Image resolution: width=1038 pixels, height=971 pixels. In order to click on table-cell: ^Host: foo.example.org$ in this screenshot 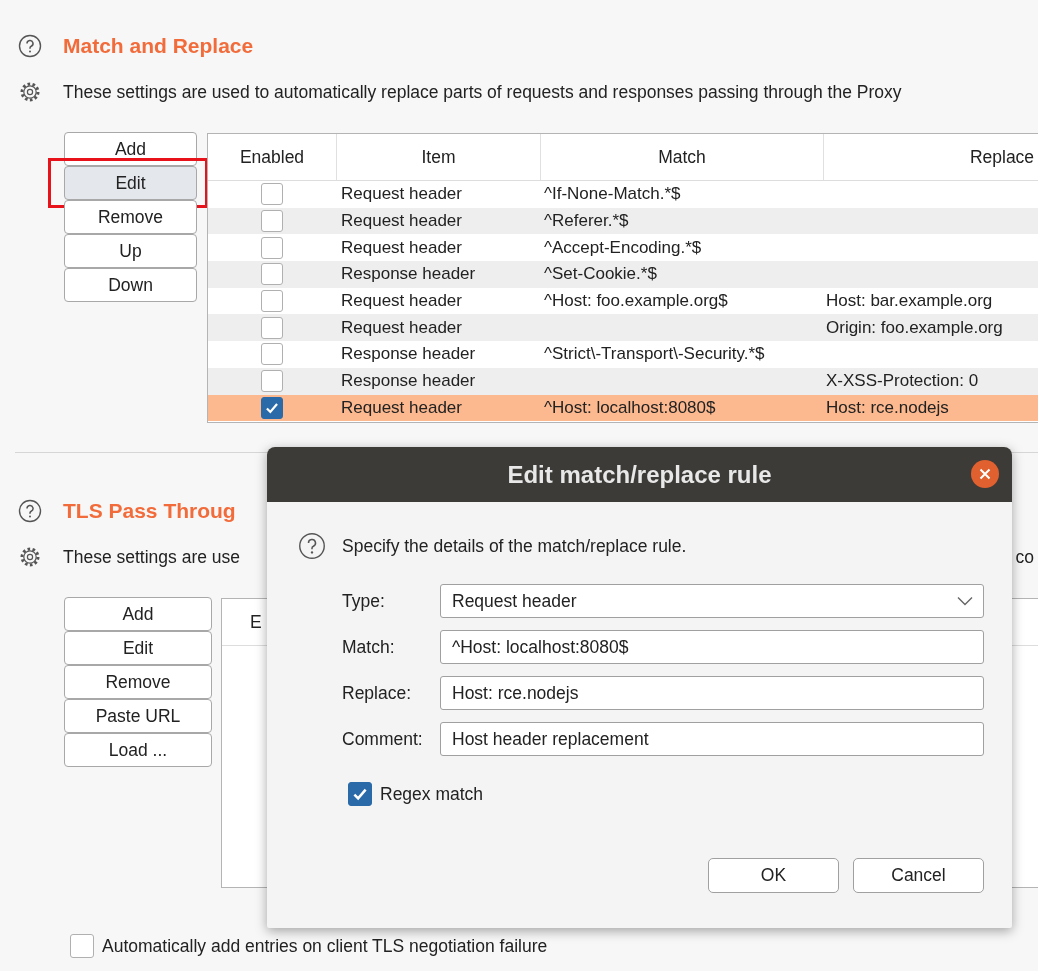, I will do `click(636, 301)`.